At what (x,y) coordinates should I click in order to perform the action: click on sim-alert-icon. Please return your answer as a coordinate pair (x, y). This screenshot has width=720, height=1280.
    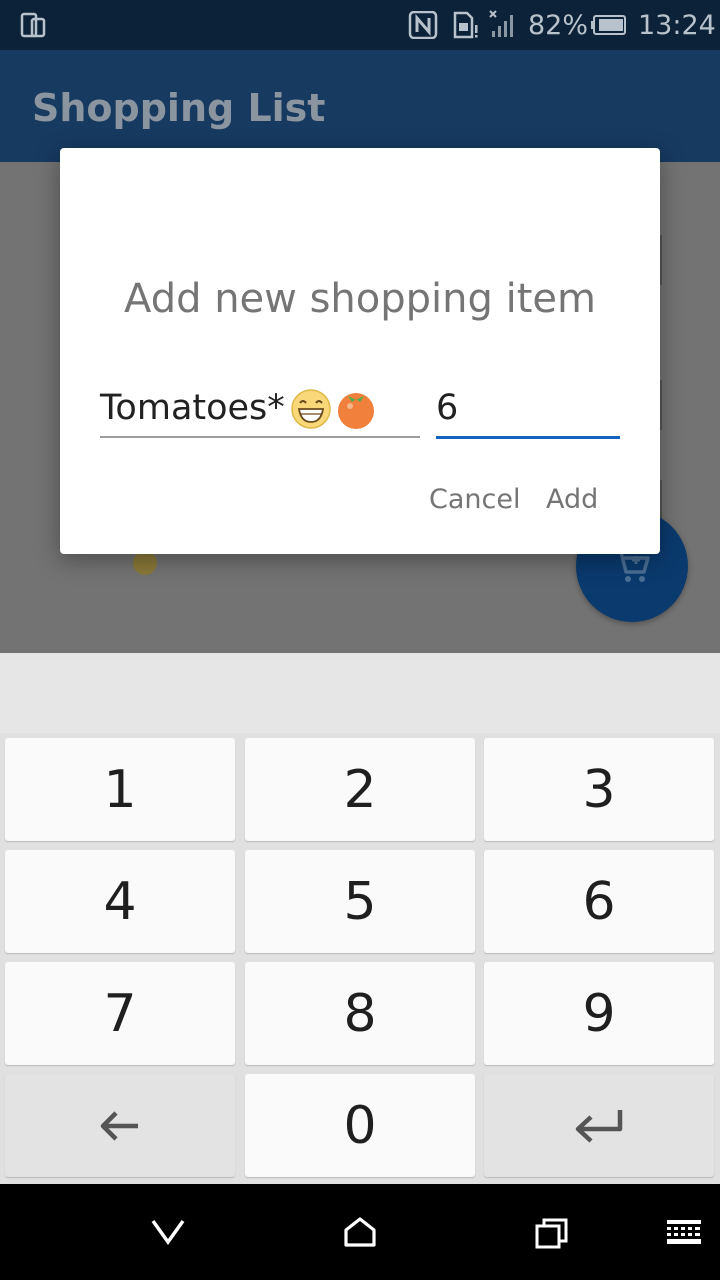
    Looking at the image, I should click on (465, 25).